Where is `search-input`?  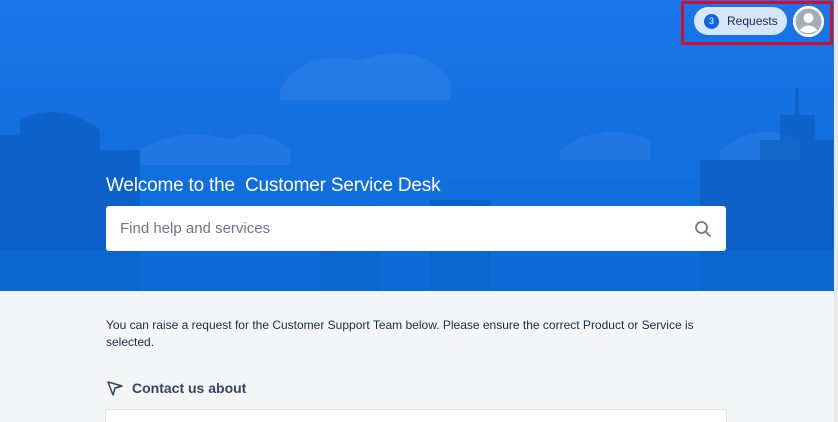
search-input is located at coordinates (407, 228).